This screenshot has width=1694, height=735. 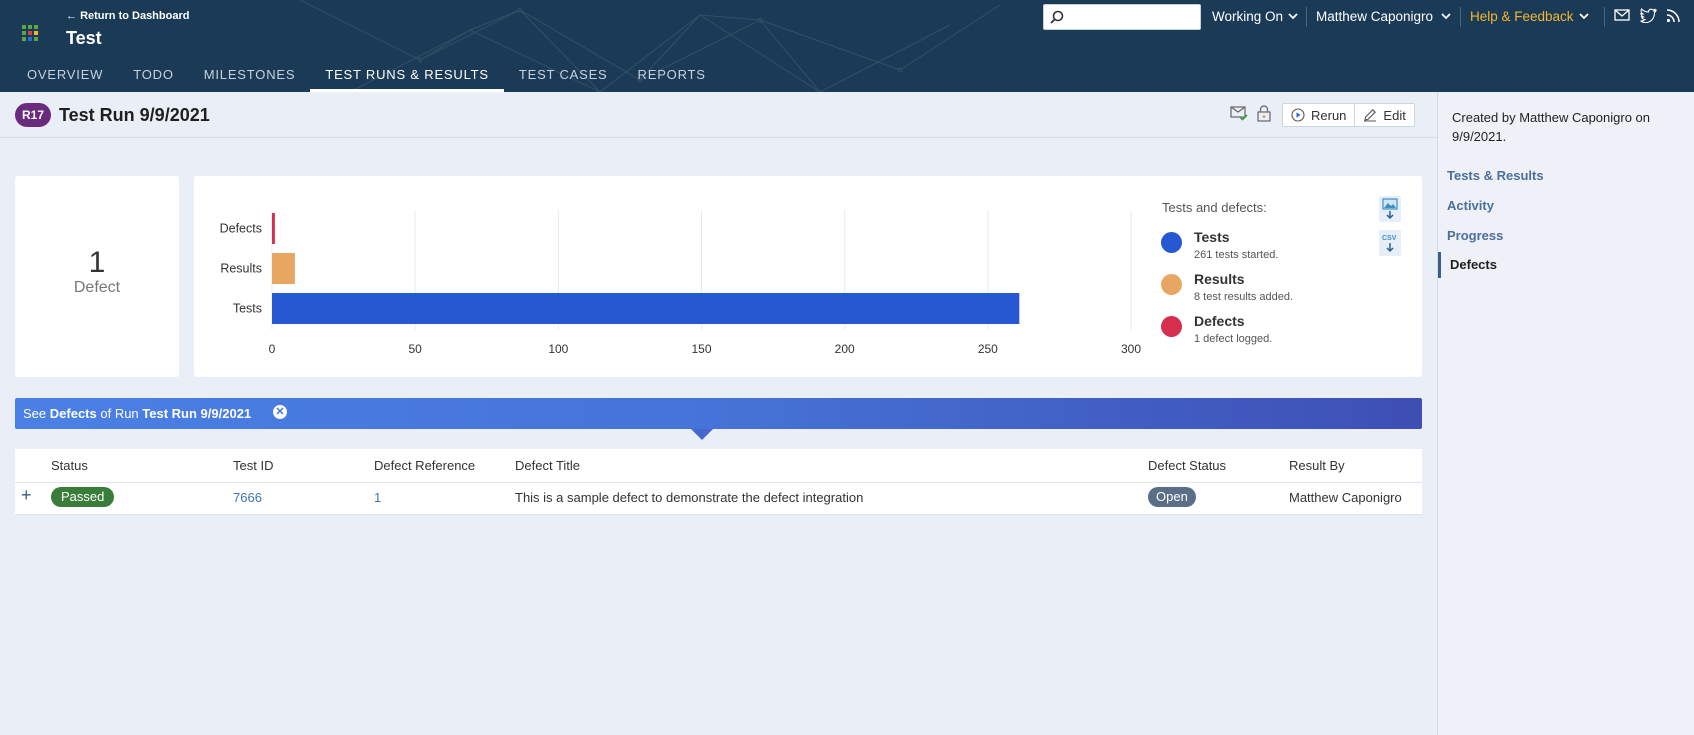 What do you see at coordinates (1345, 497) in the screenshot?
I see `result-by: Matthew Caponigro` at bounding box center [1345, 497].